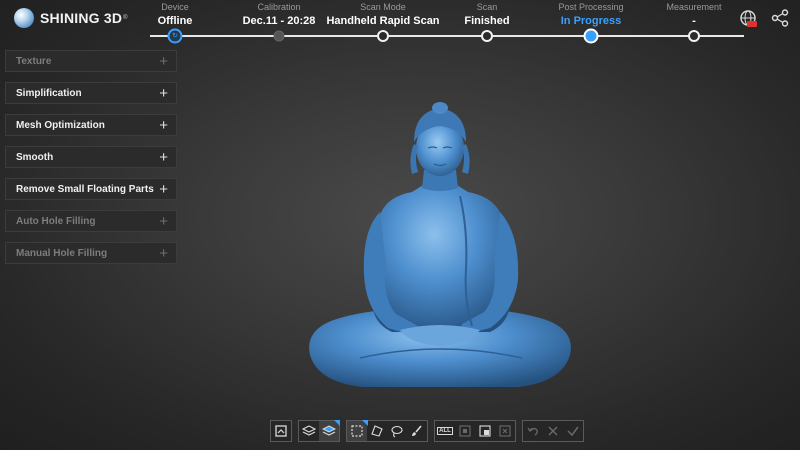 The height and width of the screenshot is (450, 800). I want to click on apply-icon, so click(573, 431).